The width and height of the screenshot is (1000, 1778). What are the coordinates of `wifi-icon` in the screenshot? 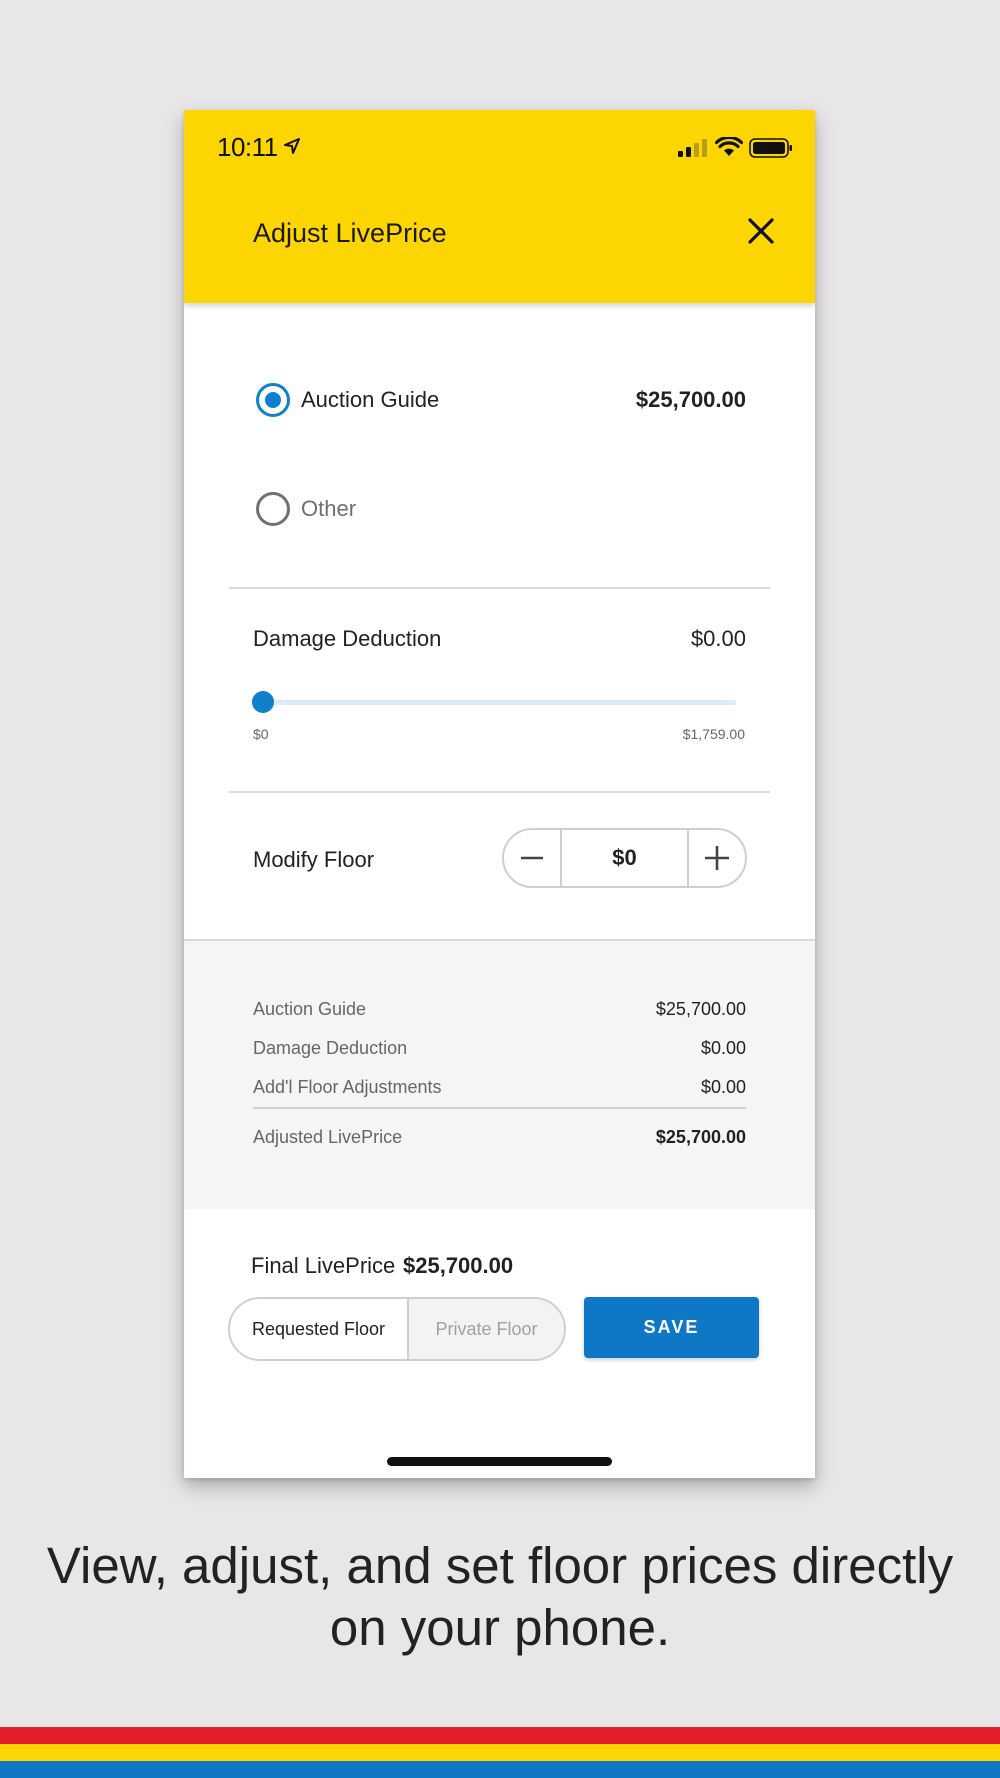 It's located at (729, 146).